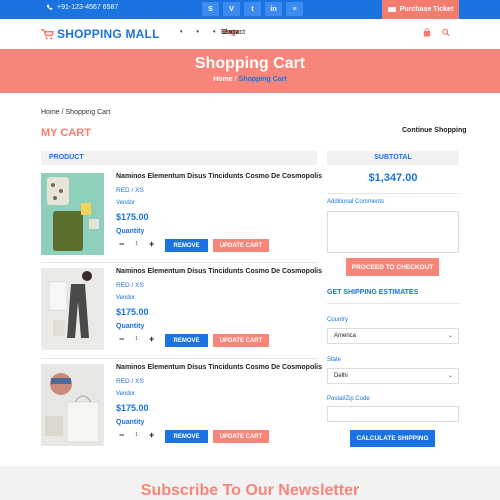 The width and height of the screenshot is (500, 500). Describe the element at coordinates (446, 32) in the screenshot. I see `search-icon` at that location.